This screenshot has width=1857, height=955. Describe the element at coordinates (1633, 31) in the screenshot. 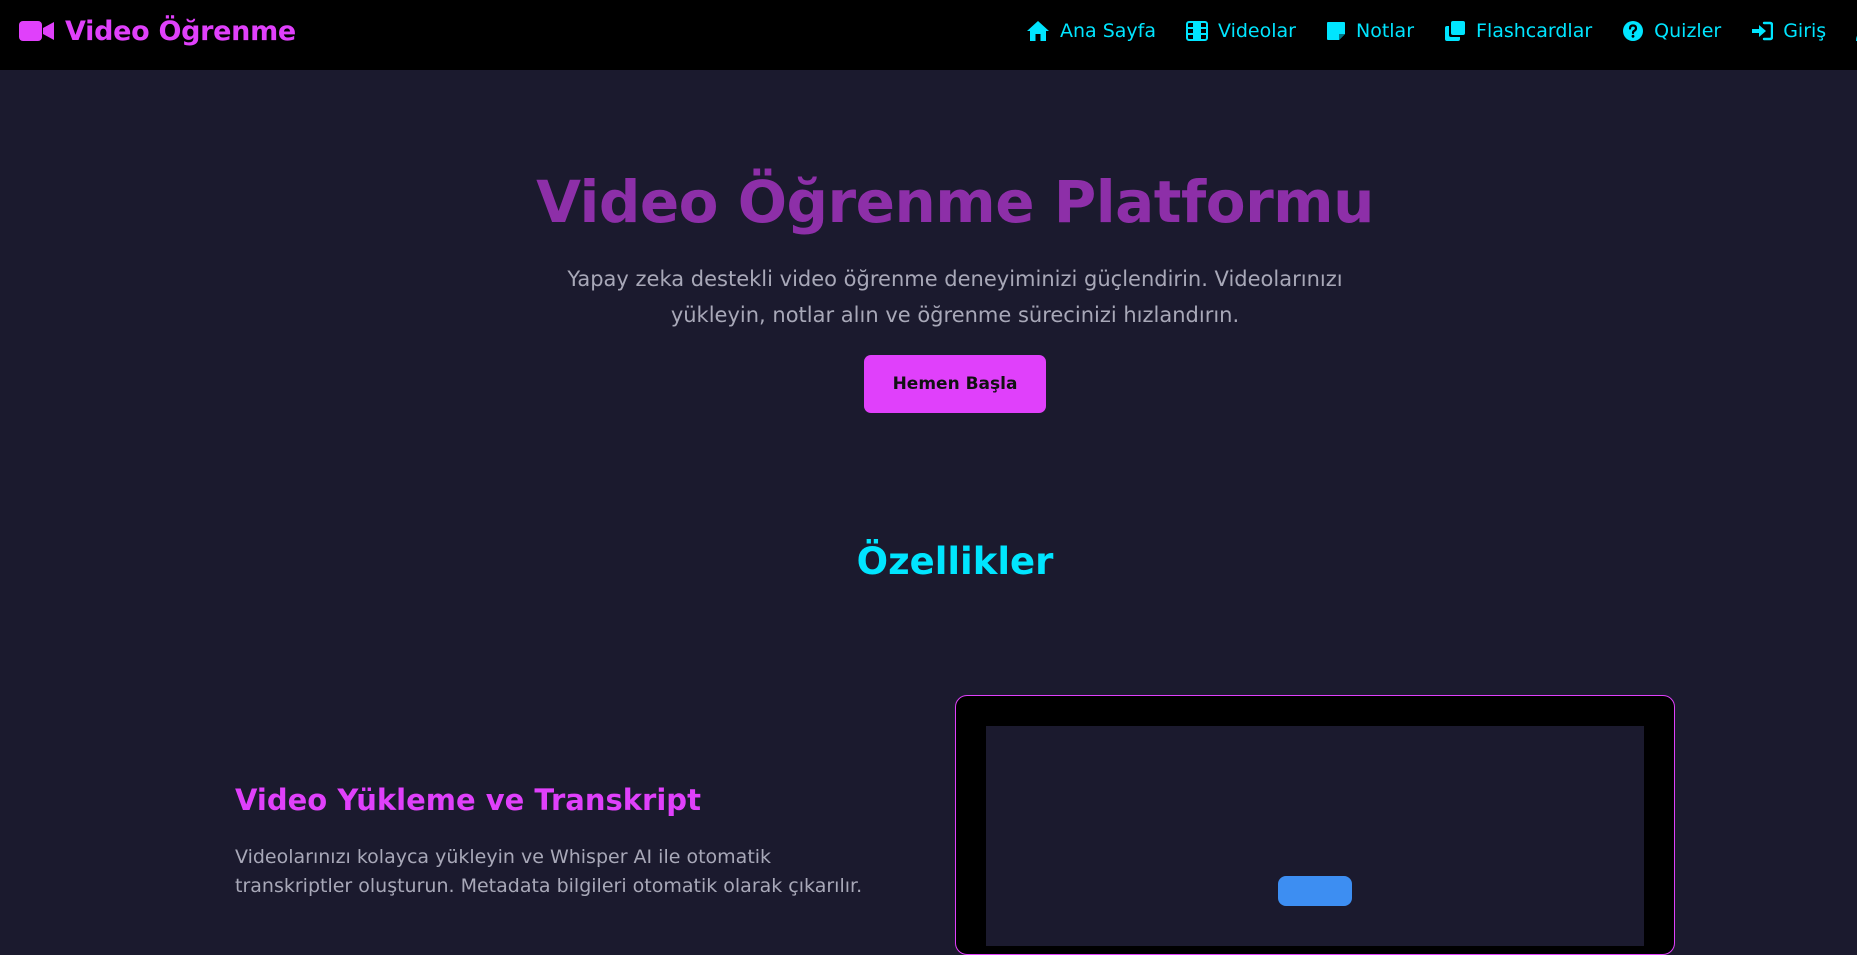

I see `question-circle-icon` at that location.